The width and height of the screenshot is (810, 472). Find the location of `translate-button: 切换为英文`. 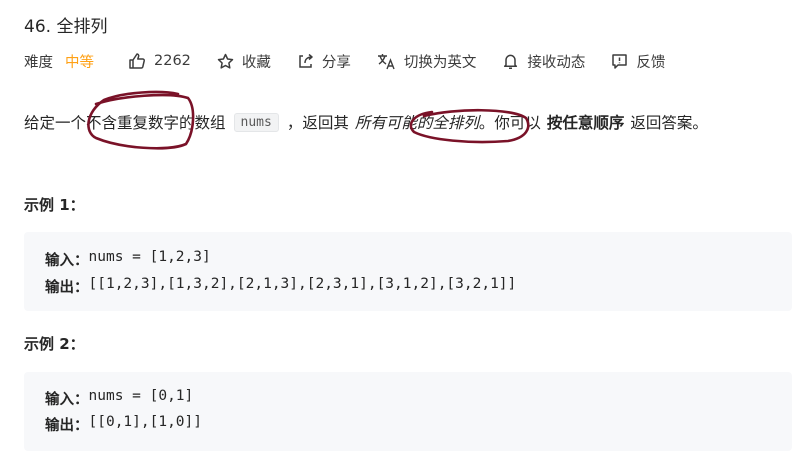

translate-button: 切换为英文 is located at coordinates (427, 61).